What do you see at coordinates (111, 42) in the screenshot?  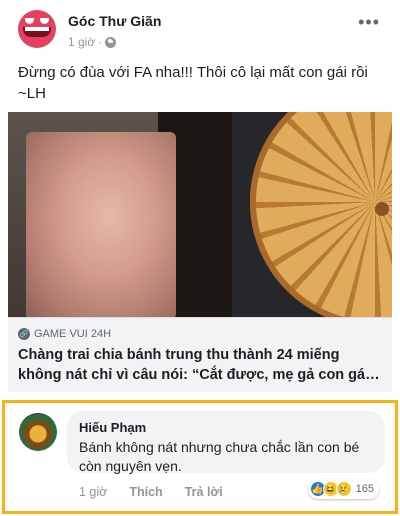 I see `globe-icon` at bounding box center [111, 42].